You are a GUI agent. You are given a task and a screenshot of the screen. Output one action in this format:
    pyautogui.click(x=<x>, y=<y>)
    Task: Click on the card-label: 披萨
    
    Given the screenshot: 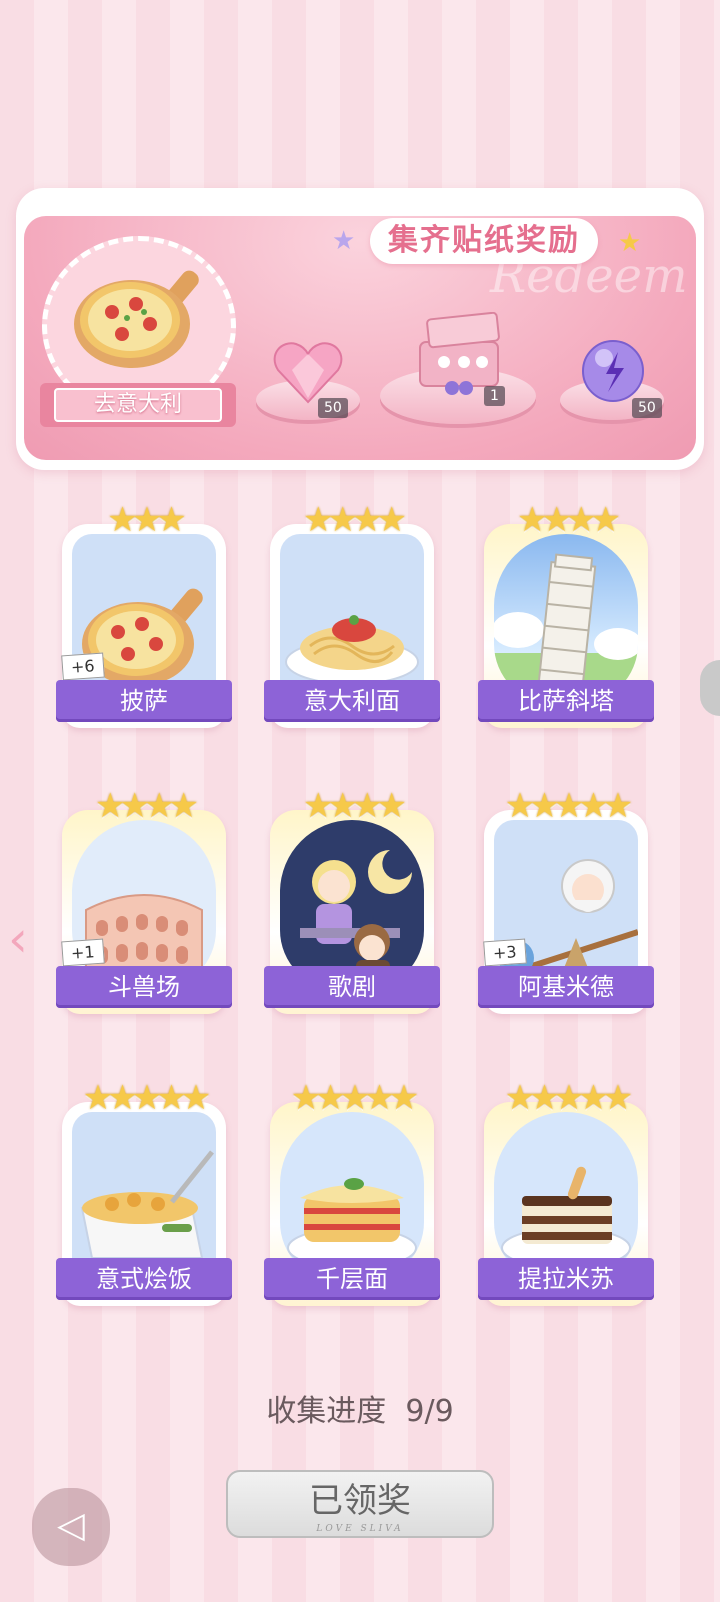 What is the action you would take?
    pyautogui.click(x=144, y=701)
    